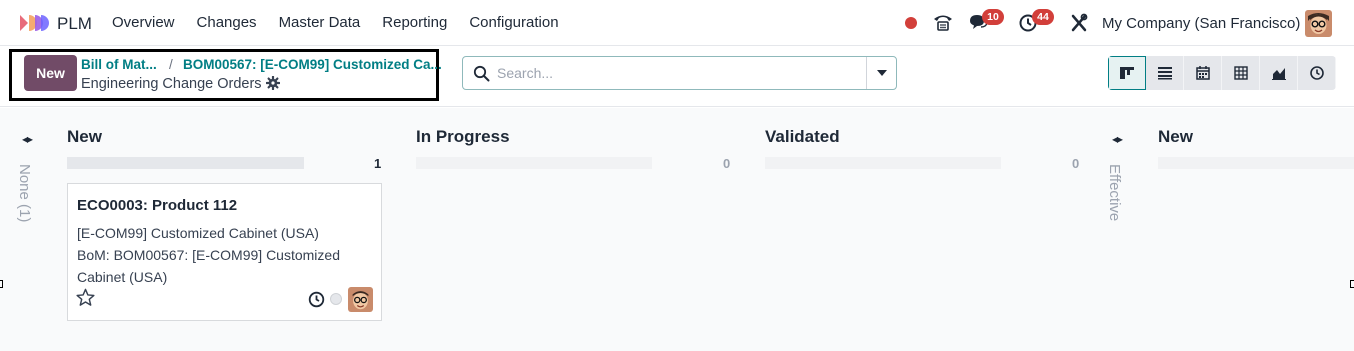  I want to click on pivot-table-icon, so click(1240, 73).